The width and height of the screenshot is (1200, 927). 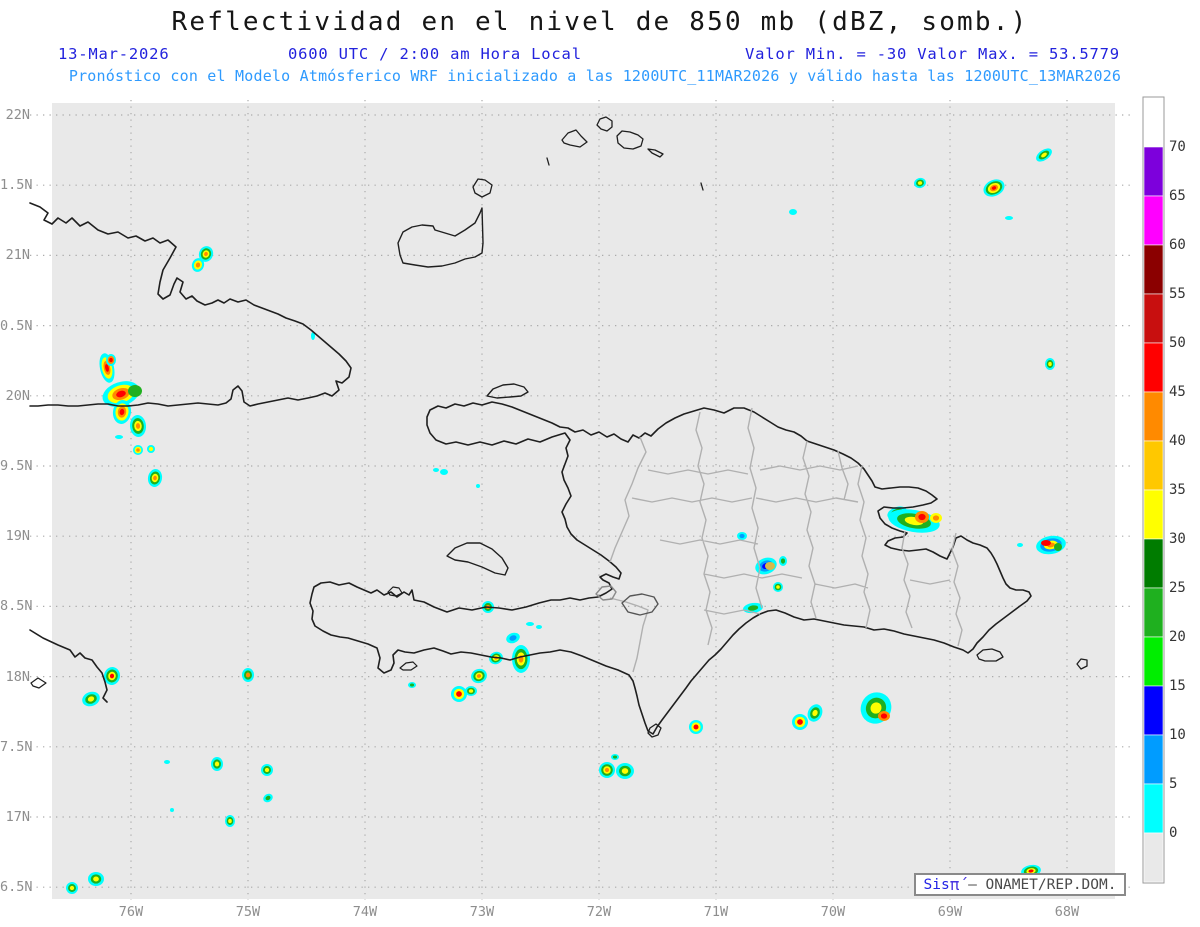 What do you see at coordinates (435, 54) in the screenshot?
I see `valid-time-label: 0600 UTC / 2:00 am Hora Local` at bounding box center [435, 54].